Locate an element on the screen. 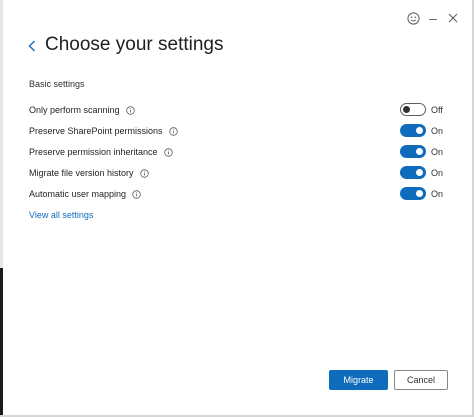 The height and width of the screenshot is (417, 474). toggle-automatic-user-mapping is located at coordinates (413, 193).